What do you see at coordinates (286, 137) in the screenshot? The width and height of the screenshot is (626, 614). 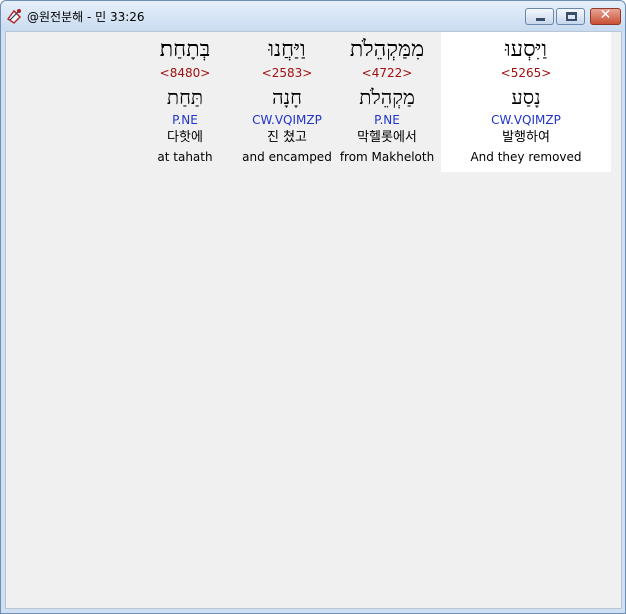 I see `korean-gloss: 진 쳤고` at bounding box center [286, 137].